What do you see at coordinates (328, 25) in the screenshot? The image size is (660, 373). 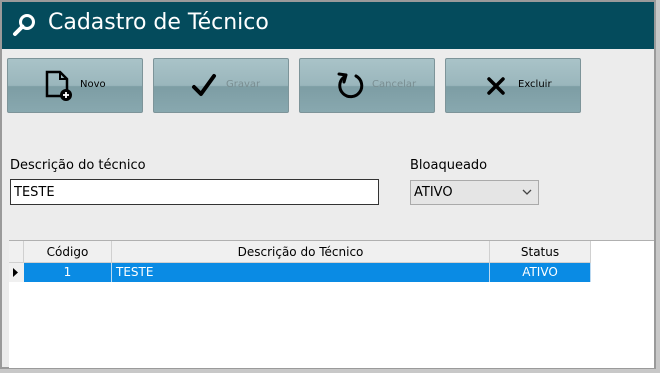 I see `title-bar: Cadastro de Técnico` at bounding box center [328, 25].